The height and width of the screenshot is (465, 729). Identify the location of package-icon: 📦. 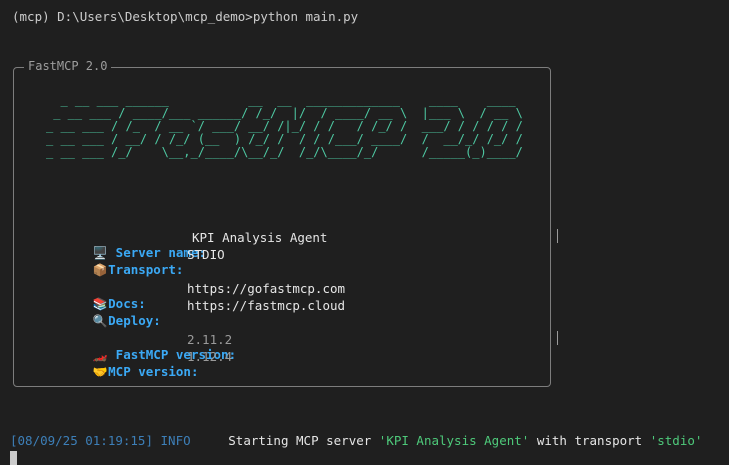
(100, 270).